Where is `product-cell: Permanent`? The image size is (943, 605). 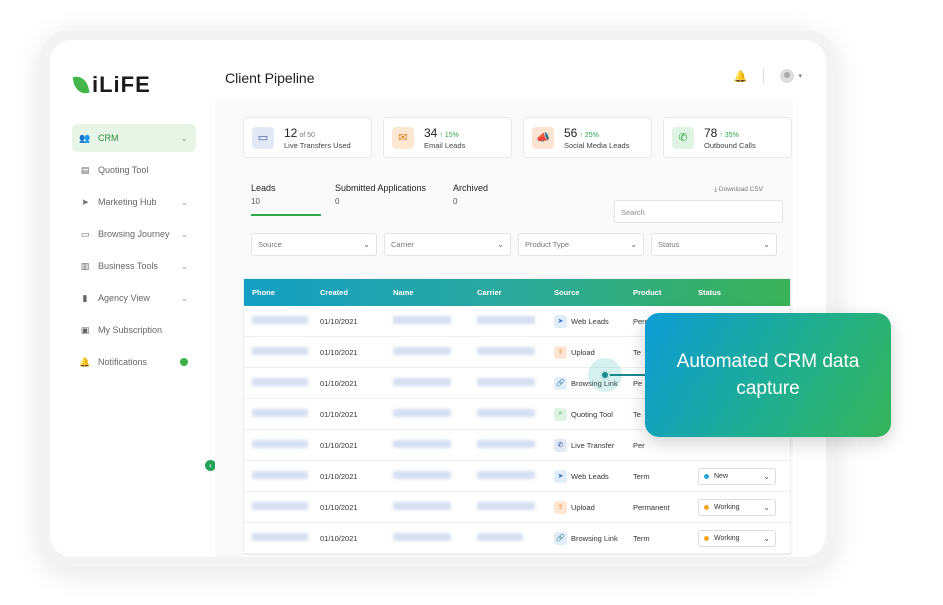 product-cell: Permanent is located at coordinates (651, 507).